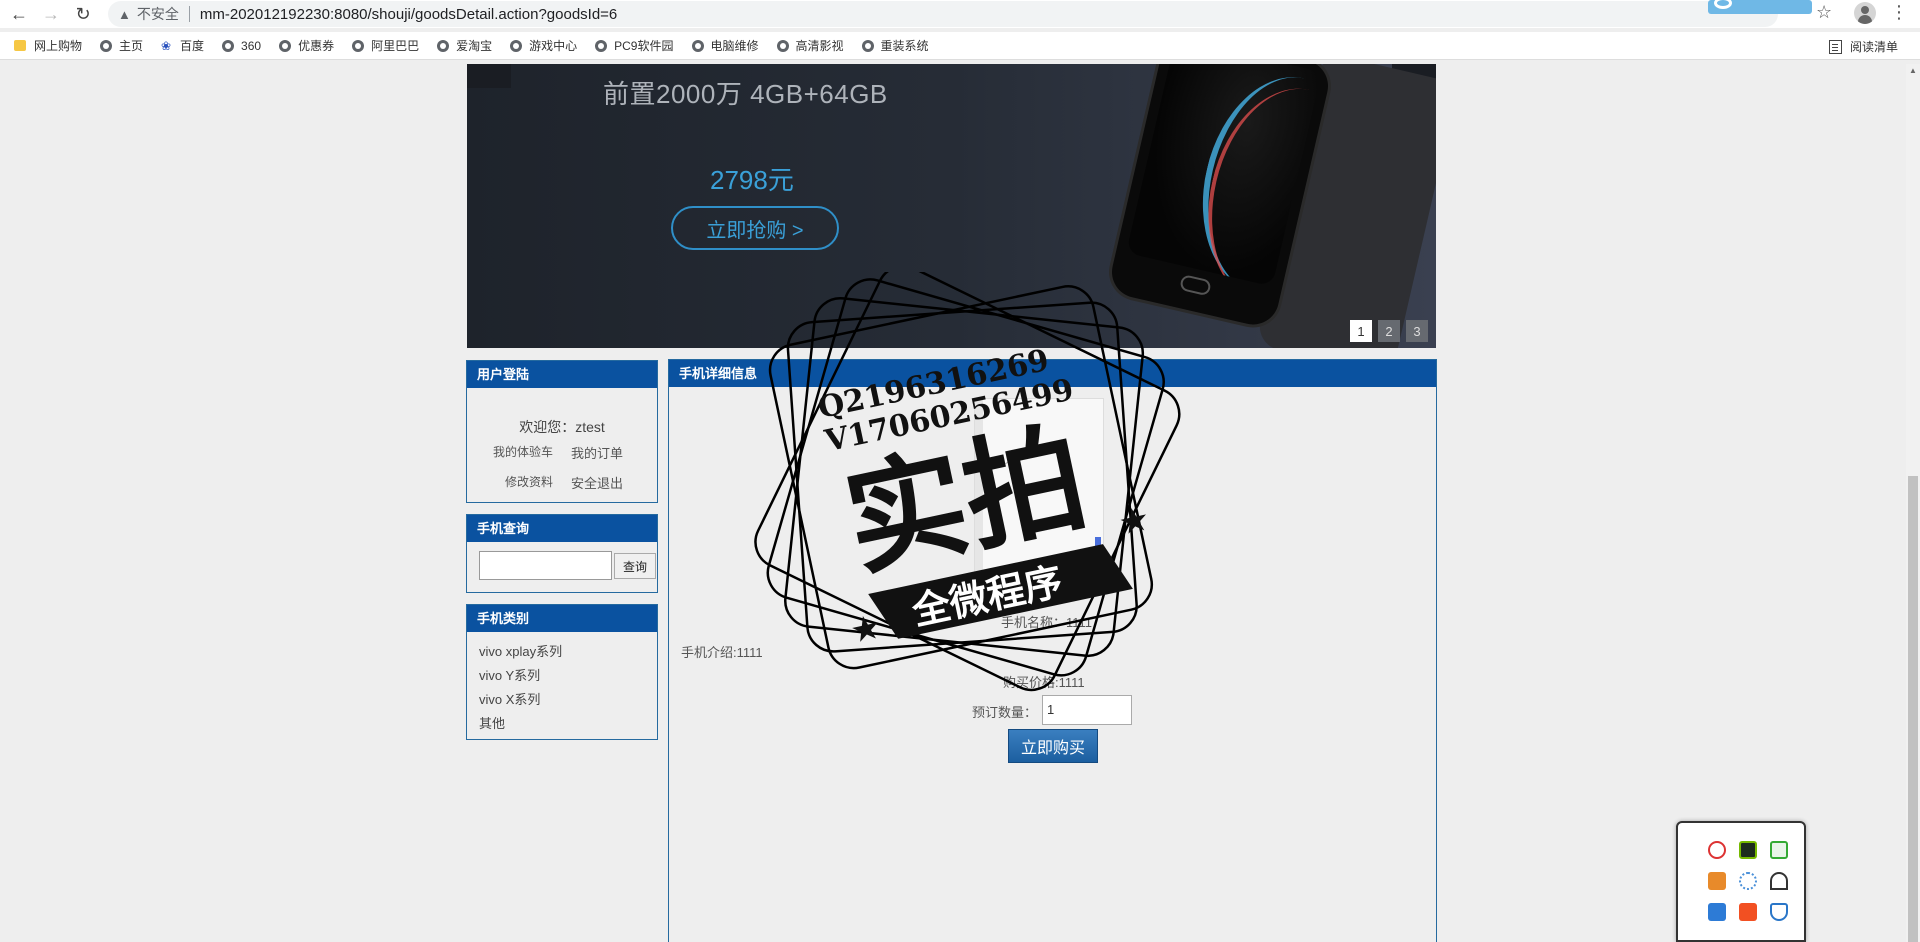  I want to click on category-item: vivo xplay系列, so click(520, 650).